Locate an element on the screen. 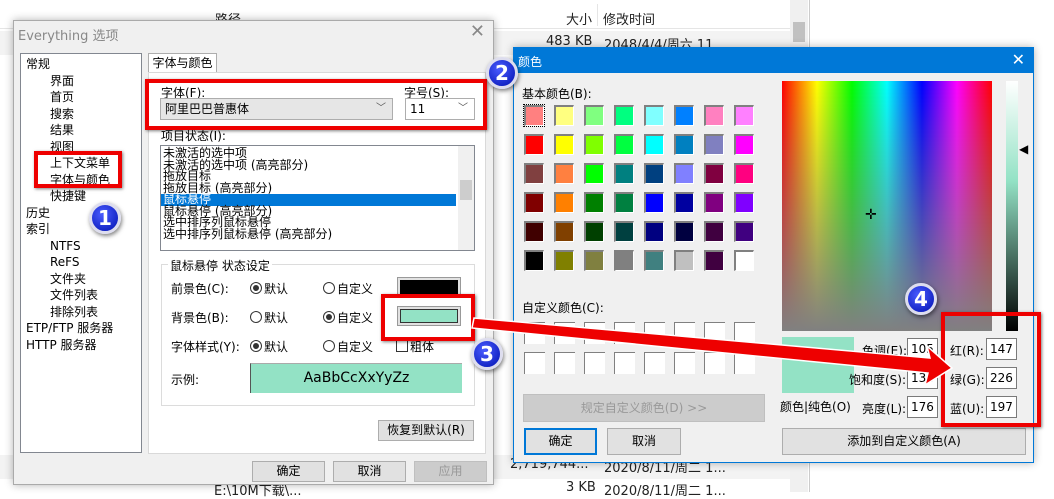  arrow-annotation is located at coordinates (712, 352).